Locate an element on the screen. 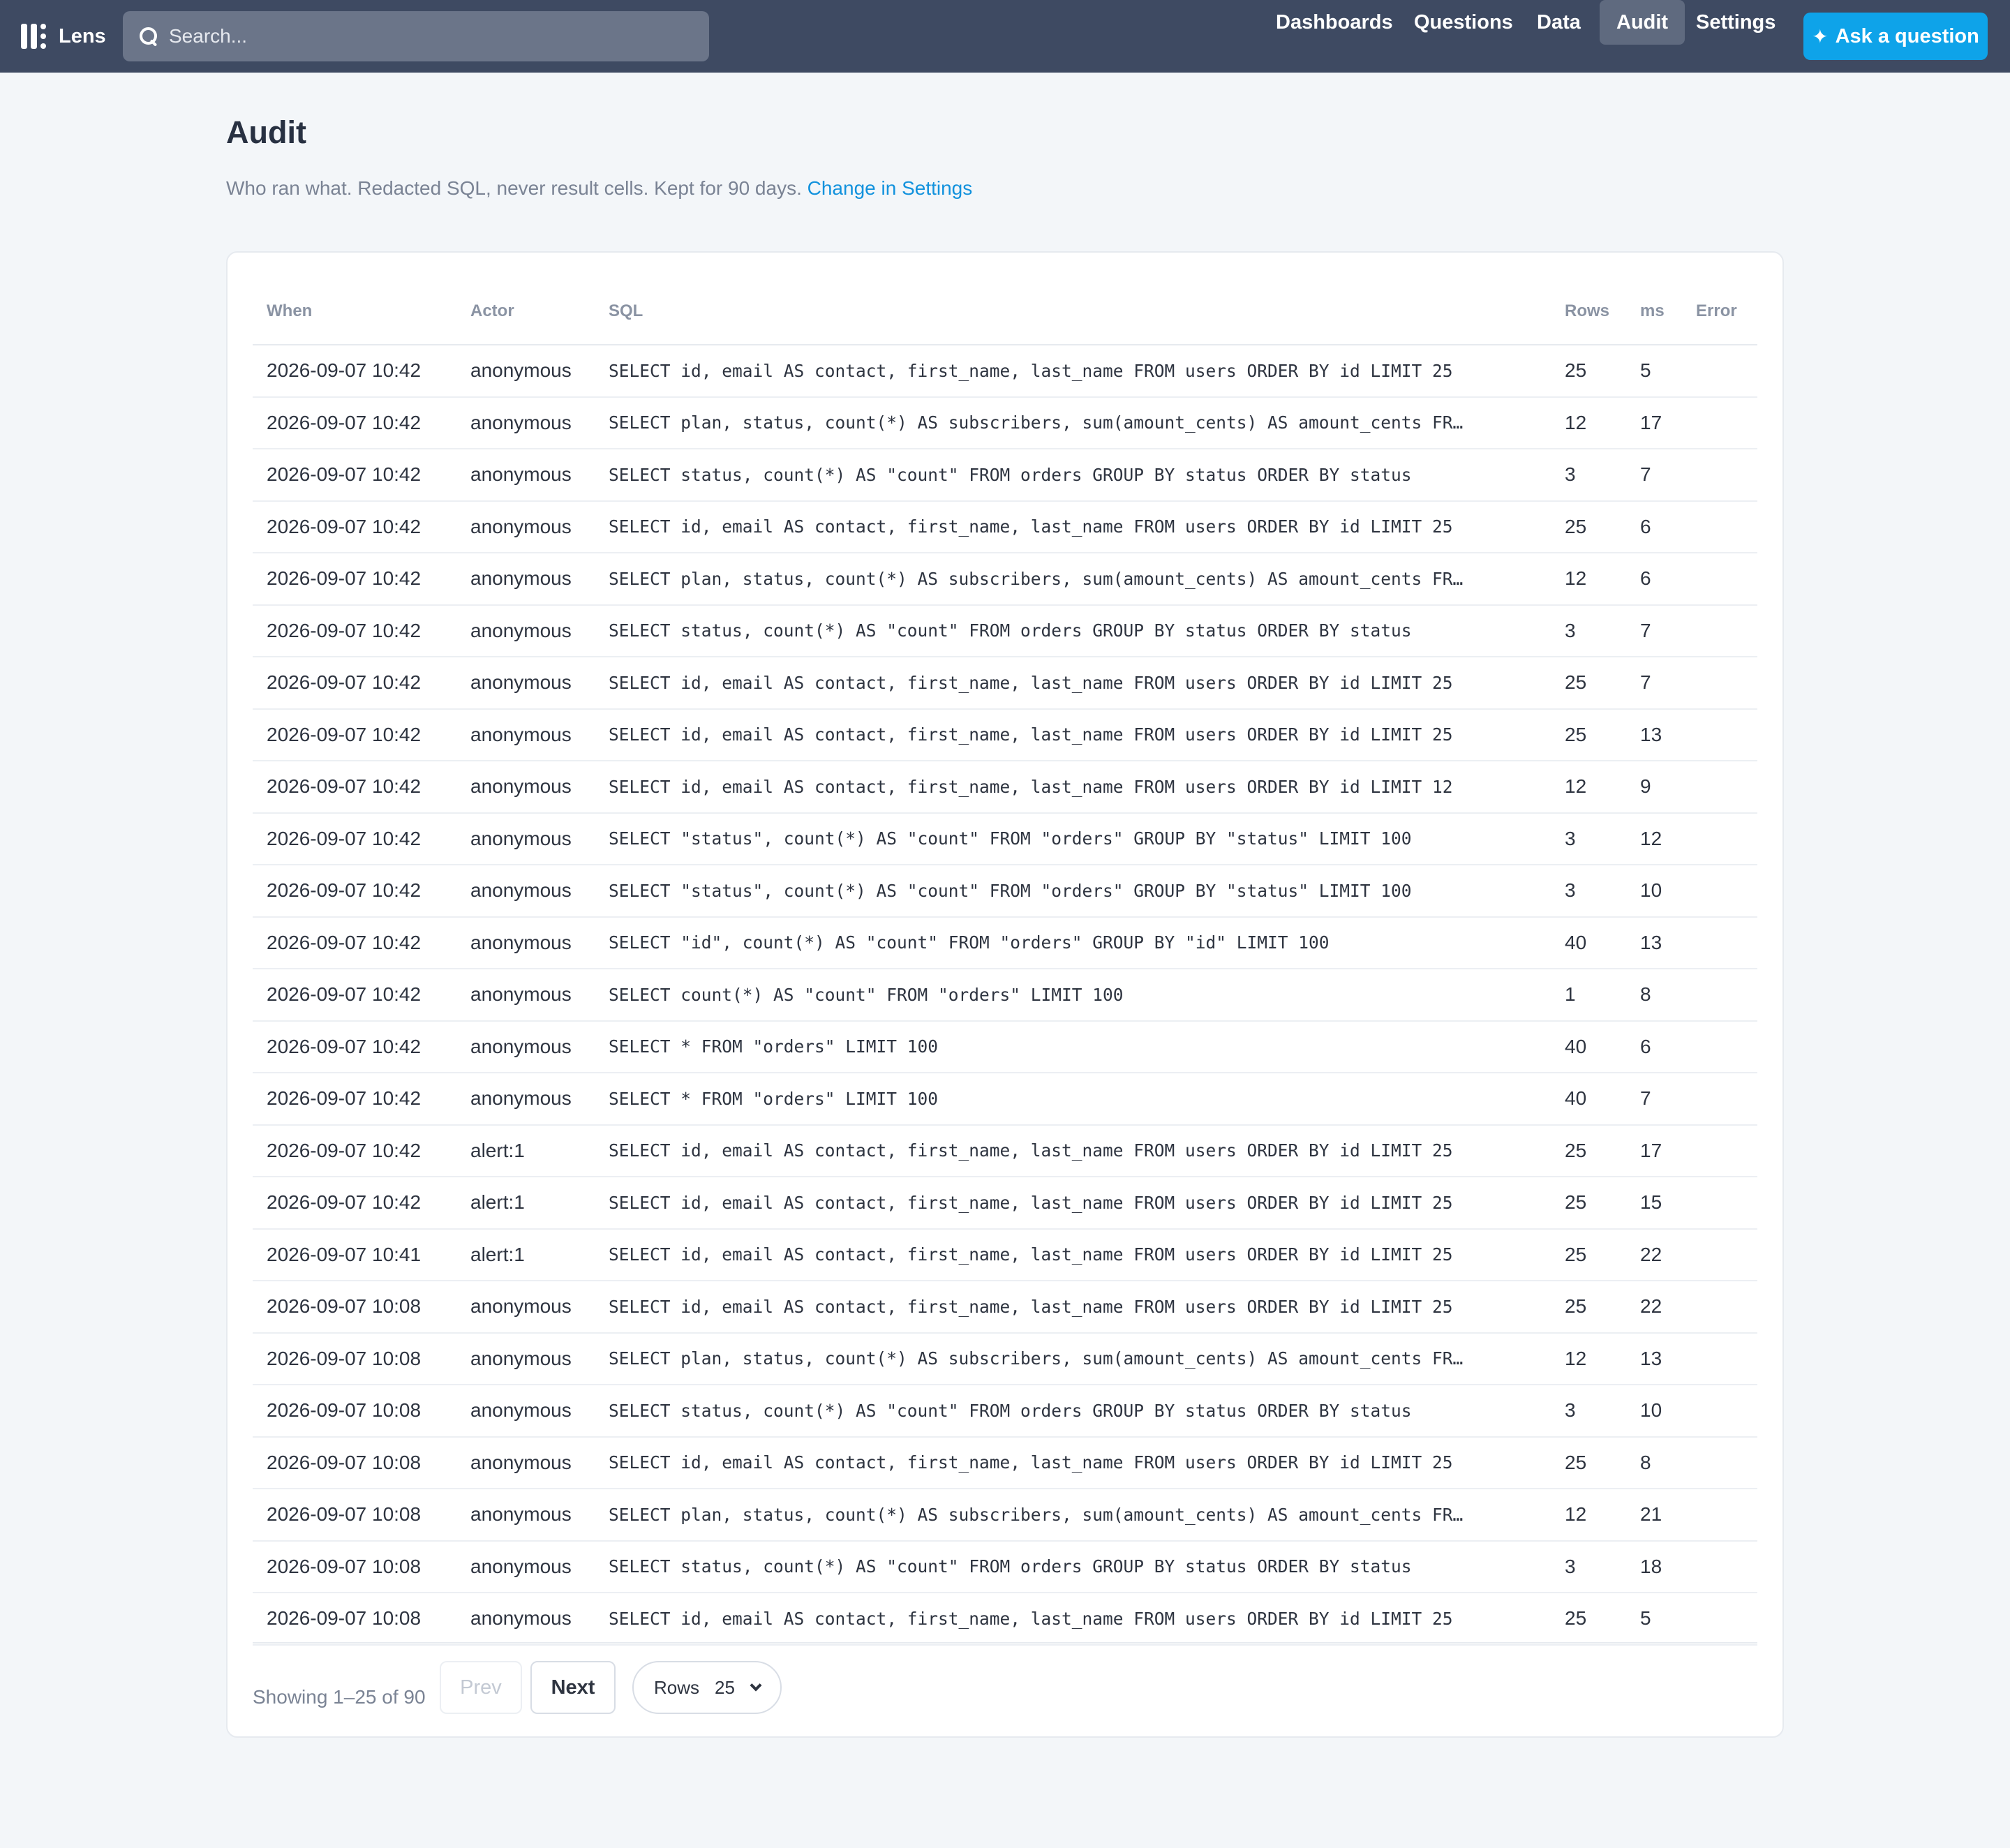  prev-page-button: Prev is located at coordinates (481, 1687).